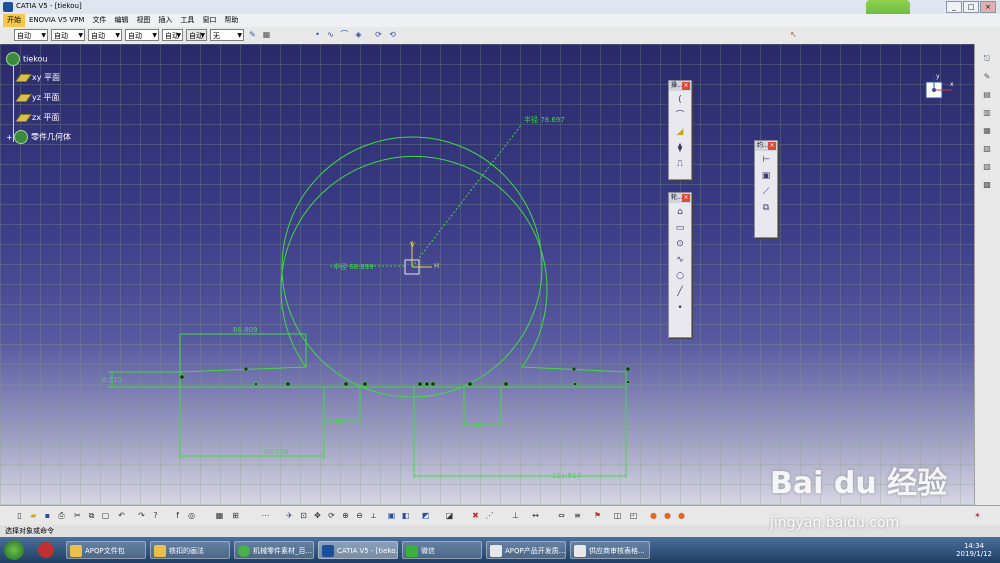 Image resolution: width=1000 pixels, height=563 pixels. Describe the element at coordinates (252, 35) in the screenshot. I see `paint-icon: ✎` at that location.